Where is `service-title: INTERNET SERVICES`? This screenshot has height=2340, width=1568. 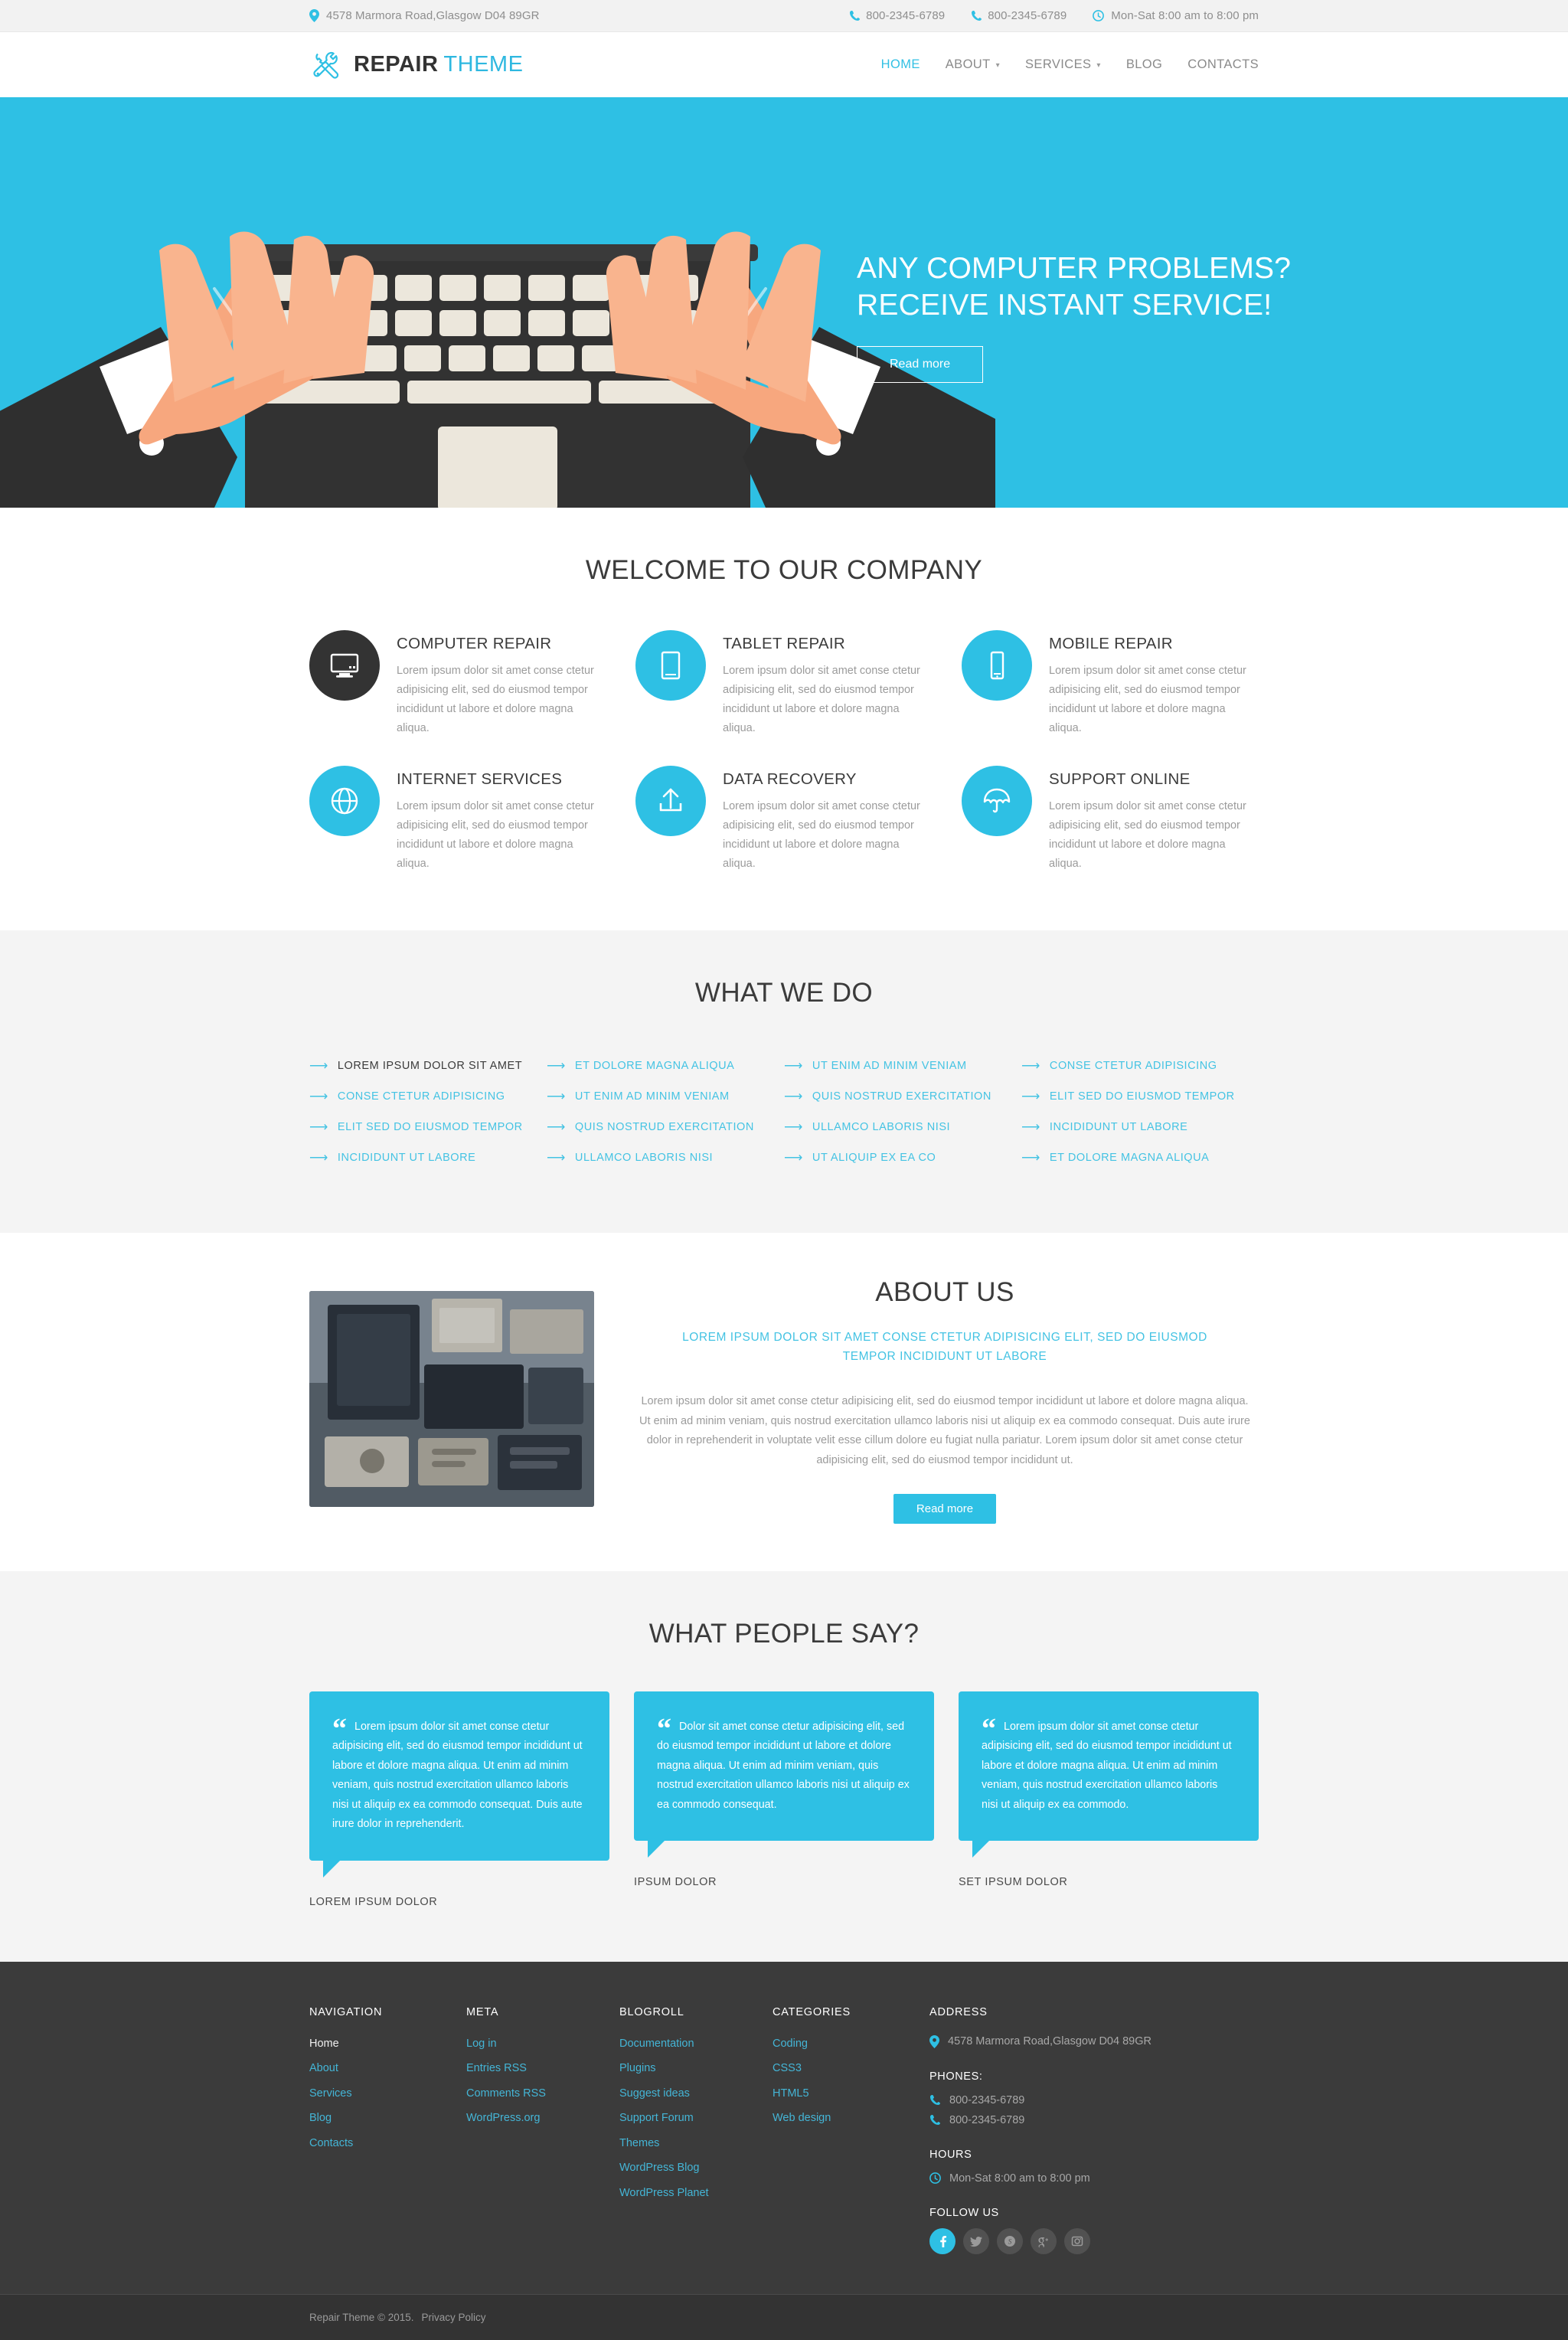
service-title: INTERNET SERVICES is located at coordinates (480, 779).